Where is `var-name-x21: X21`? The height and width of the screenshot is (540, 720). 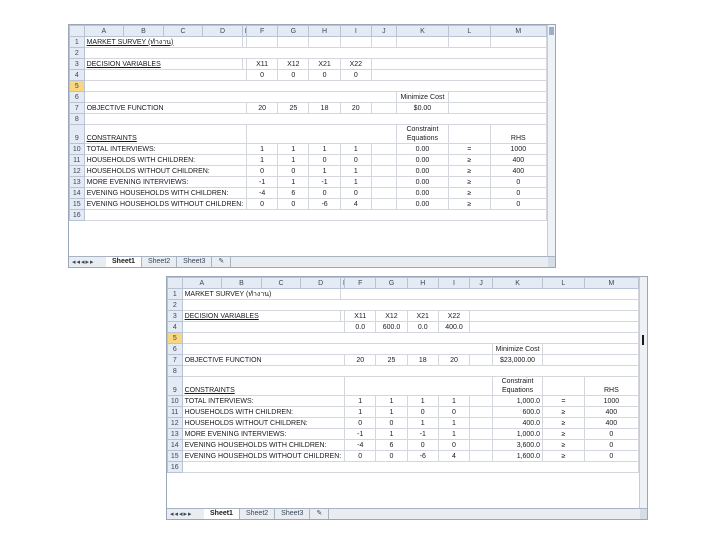 var-name-x21: X21 is located at coordinates (422, 316).